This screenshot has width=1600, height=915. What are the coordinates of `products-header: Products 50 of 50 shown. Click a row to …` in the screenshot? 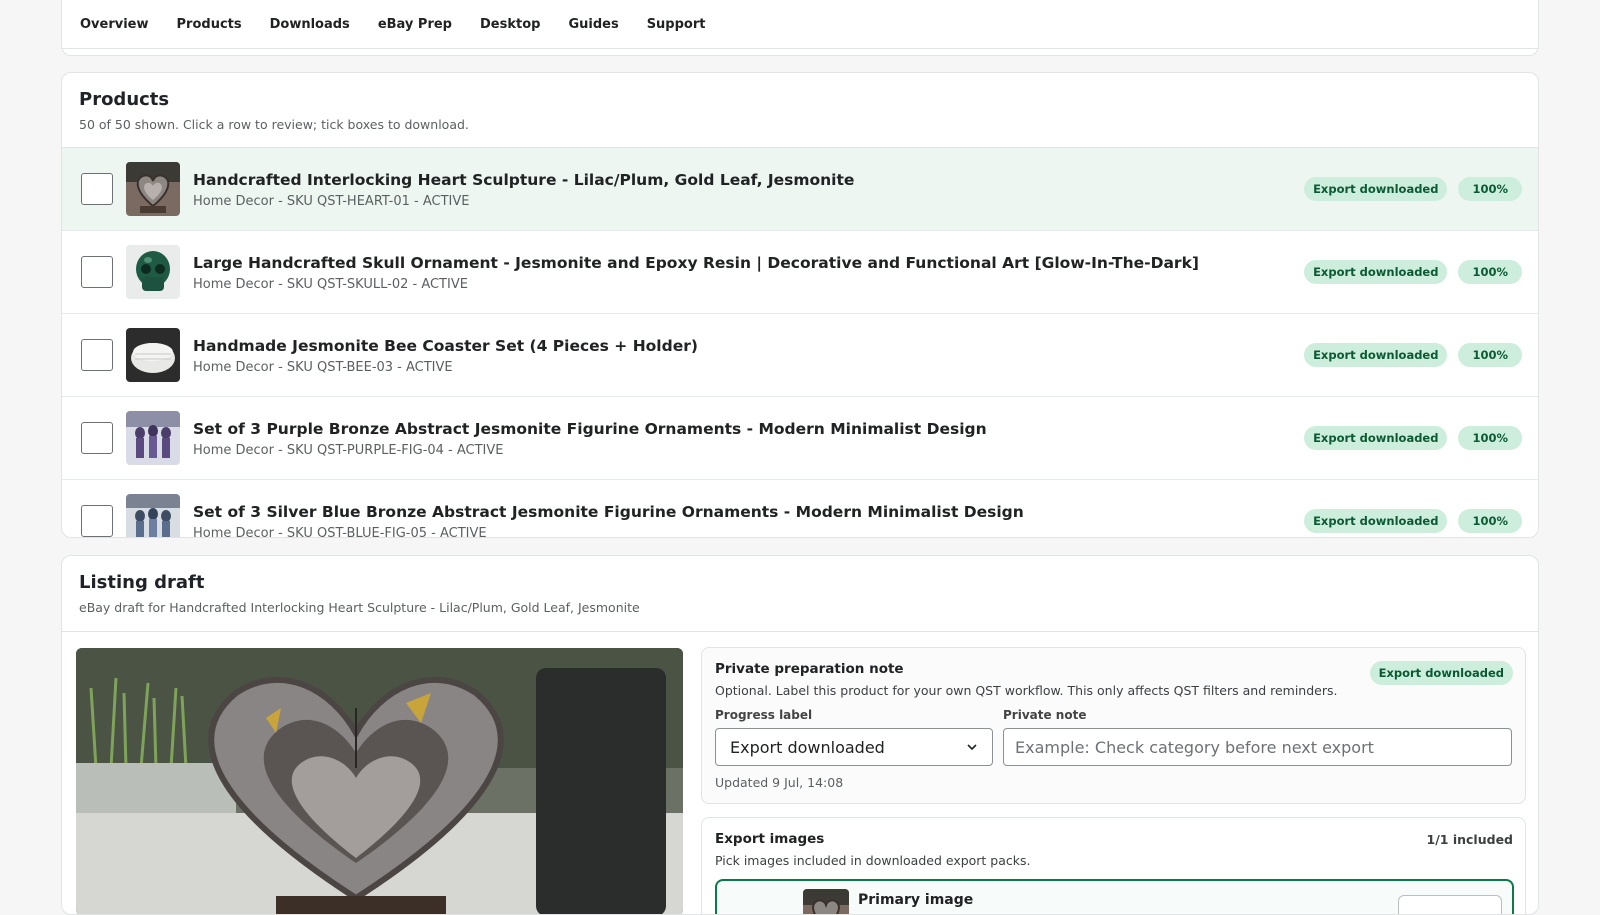 It's located at (800, 110).